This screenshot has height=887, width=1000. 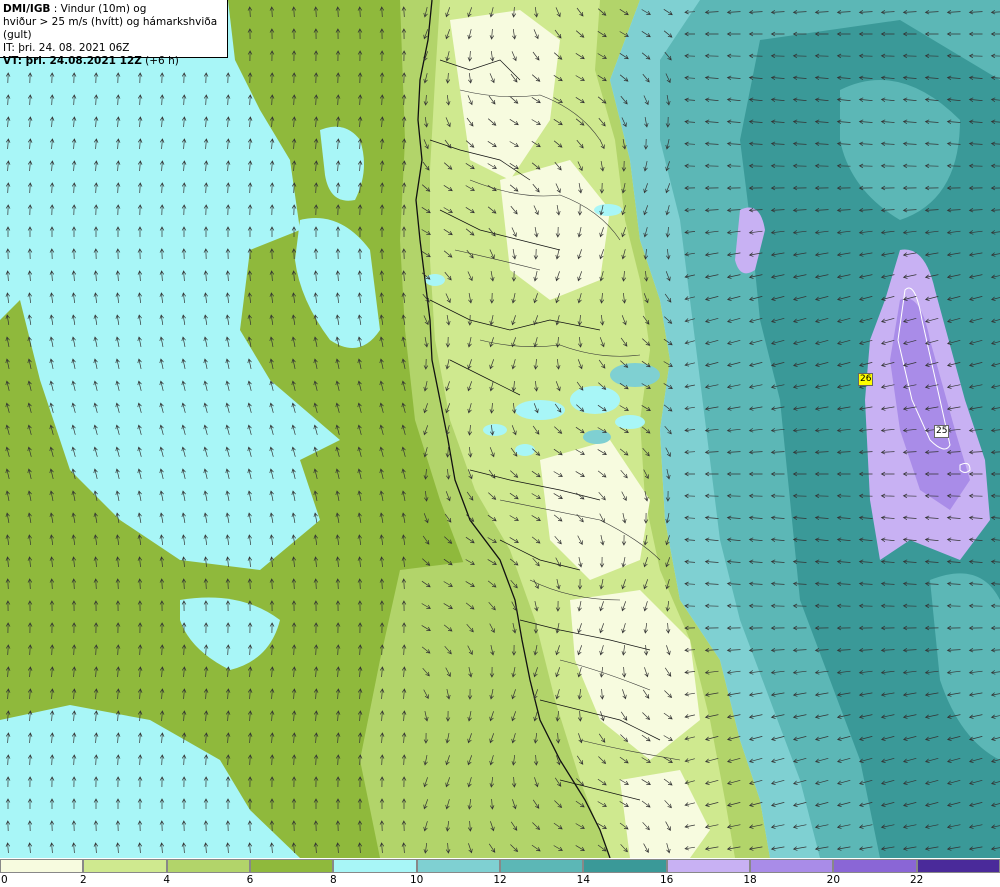 I want to click on source-label: DMI/IGB, so click(x=27, y=9).